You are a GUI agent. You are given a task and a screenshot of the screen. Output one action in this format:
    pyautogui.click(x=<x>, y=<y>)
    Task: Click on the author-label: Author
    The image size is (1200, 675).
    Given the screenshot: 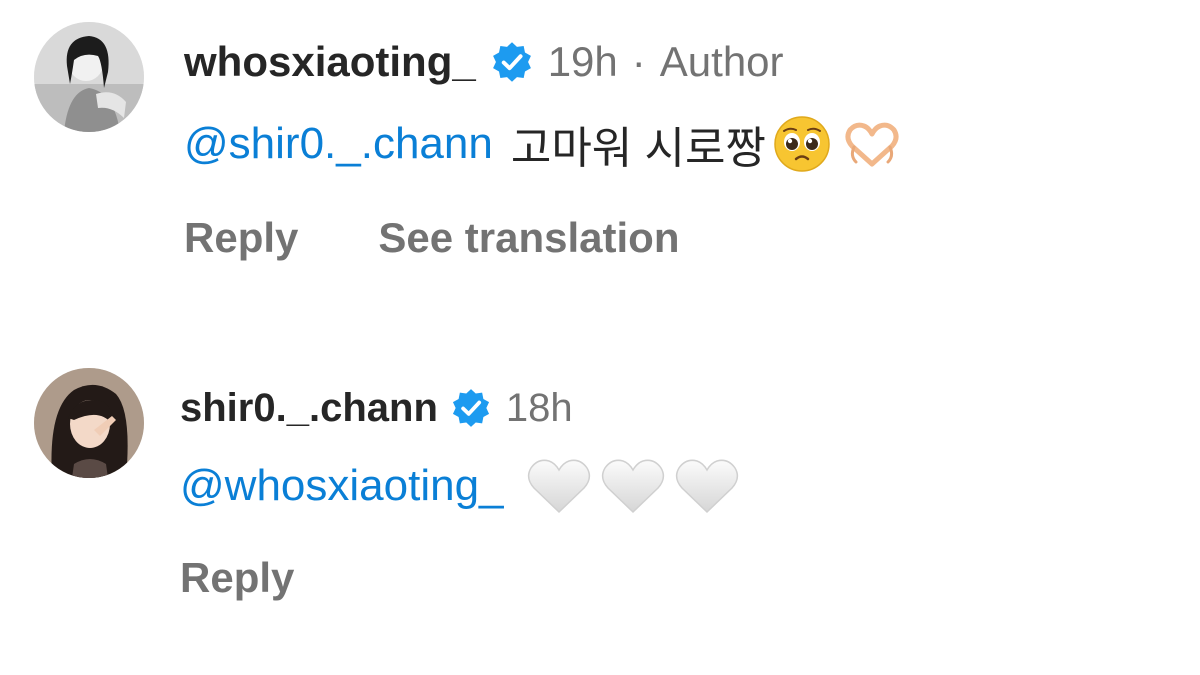 What is the action you would take?
    pyautogui.click(x=721, y=61)
    